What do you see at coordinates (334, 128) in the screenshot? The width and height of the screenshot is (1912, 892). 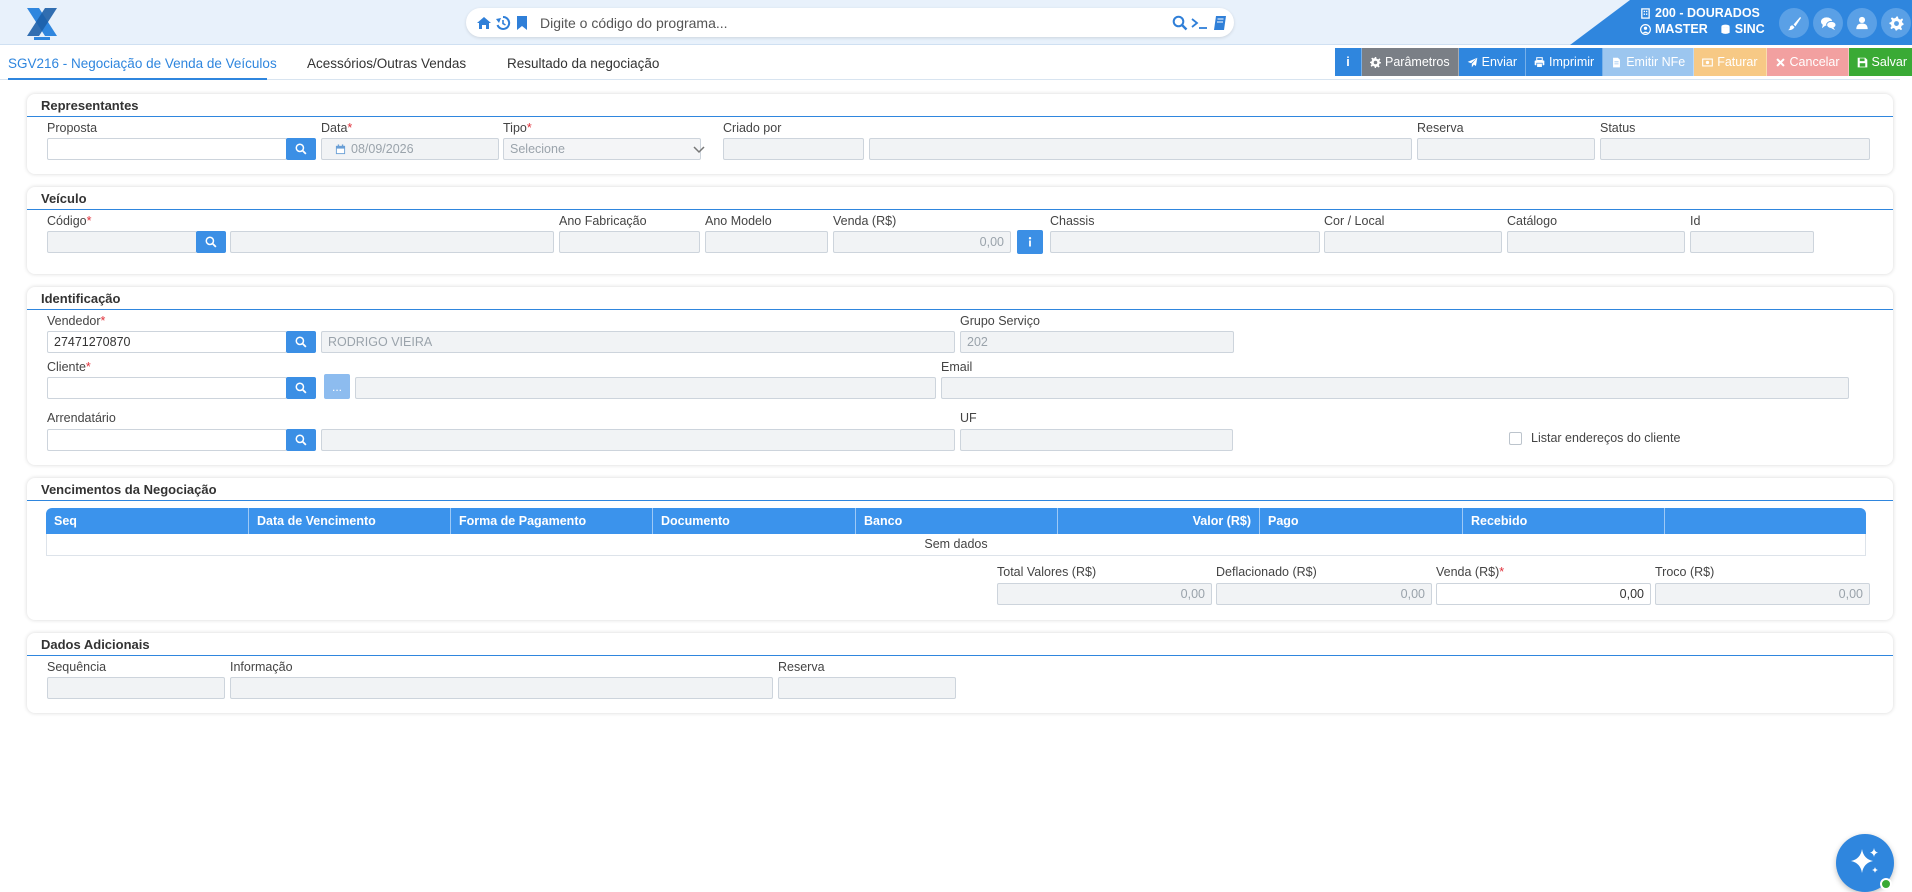 I see `data-label-text: Data` at bounding box center [334, 128].